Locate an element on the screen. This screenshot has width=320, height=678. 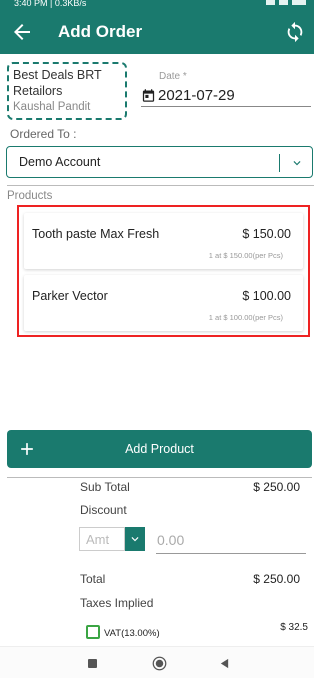
calendar-icon is located at coordinates (148, 95).